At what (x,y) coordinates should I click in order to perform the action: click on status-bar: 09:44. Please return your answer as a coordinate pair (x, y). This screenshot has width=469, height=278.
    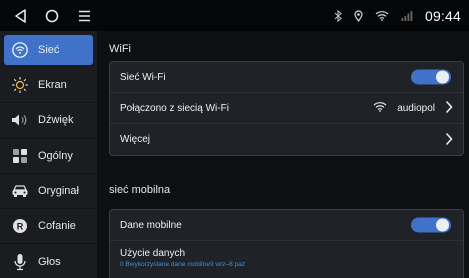
    Looking at the image, I should click on (234, 15).